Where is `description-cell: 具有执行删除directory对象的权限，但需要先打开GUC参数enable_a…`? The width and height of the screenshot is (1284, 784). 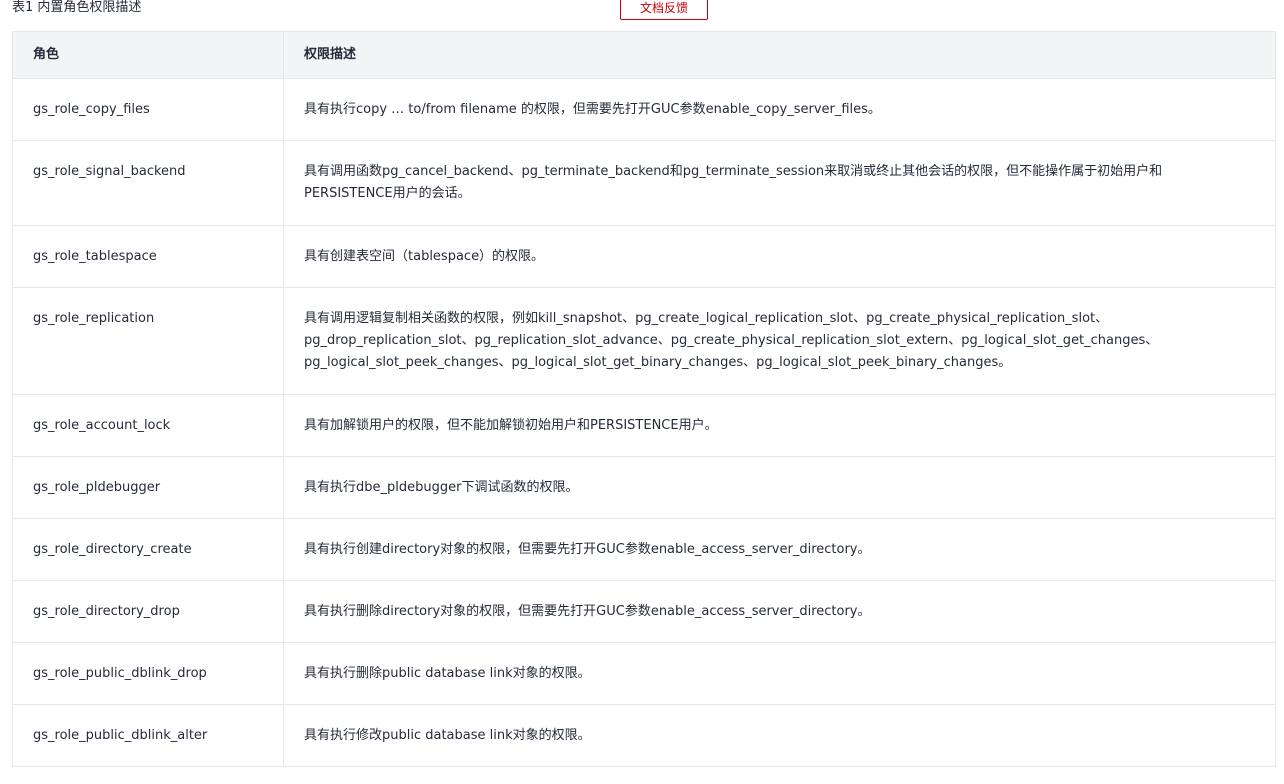 description-cell: 具有执行删除directory对象的权限，但需要先打开GUC参数enable_a… is located at coordinates (779, 611).